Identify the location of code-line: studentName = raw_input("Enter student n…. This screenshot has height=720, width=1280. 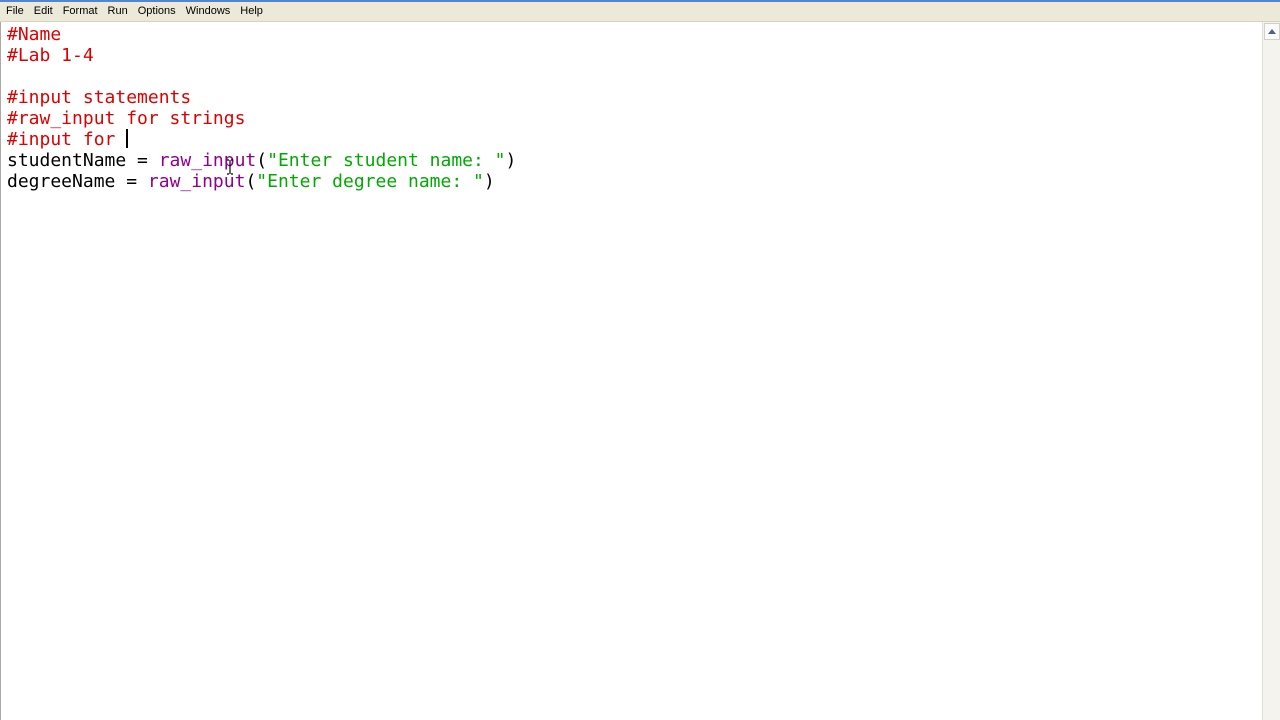
(261, 160).